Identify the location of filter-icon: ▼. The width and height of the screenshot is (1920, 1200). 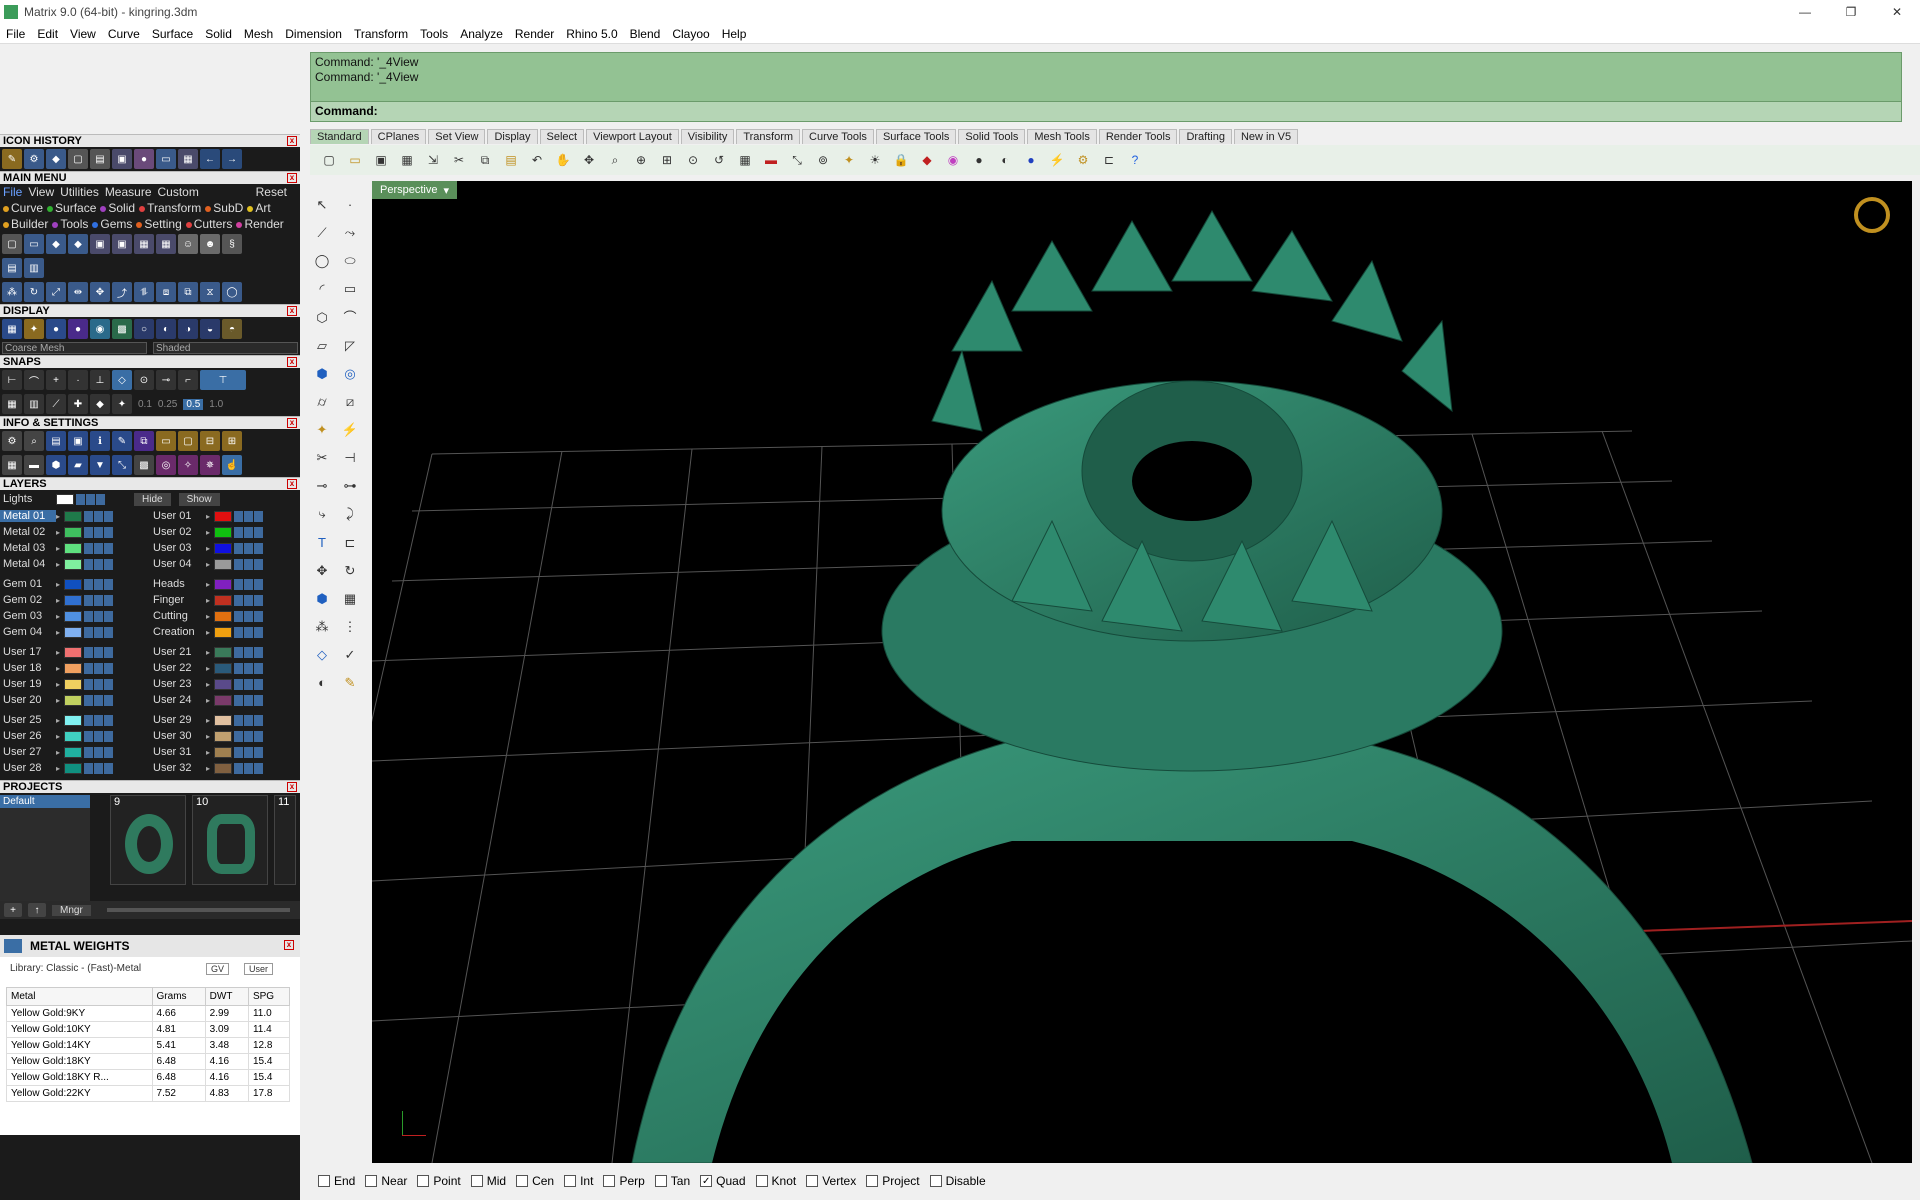
(100, 465).